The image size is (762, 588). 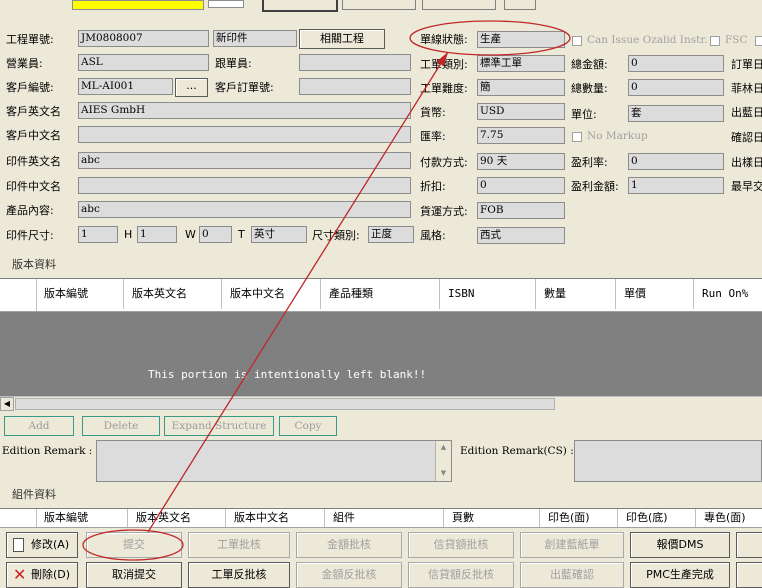 What do you see at coordinates (490, 38) in the screenshot?
I see `status-annotation-ellipse` at bounding box center [490, 38].